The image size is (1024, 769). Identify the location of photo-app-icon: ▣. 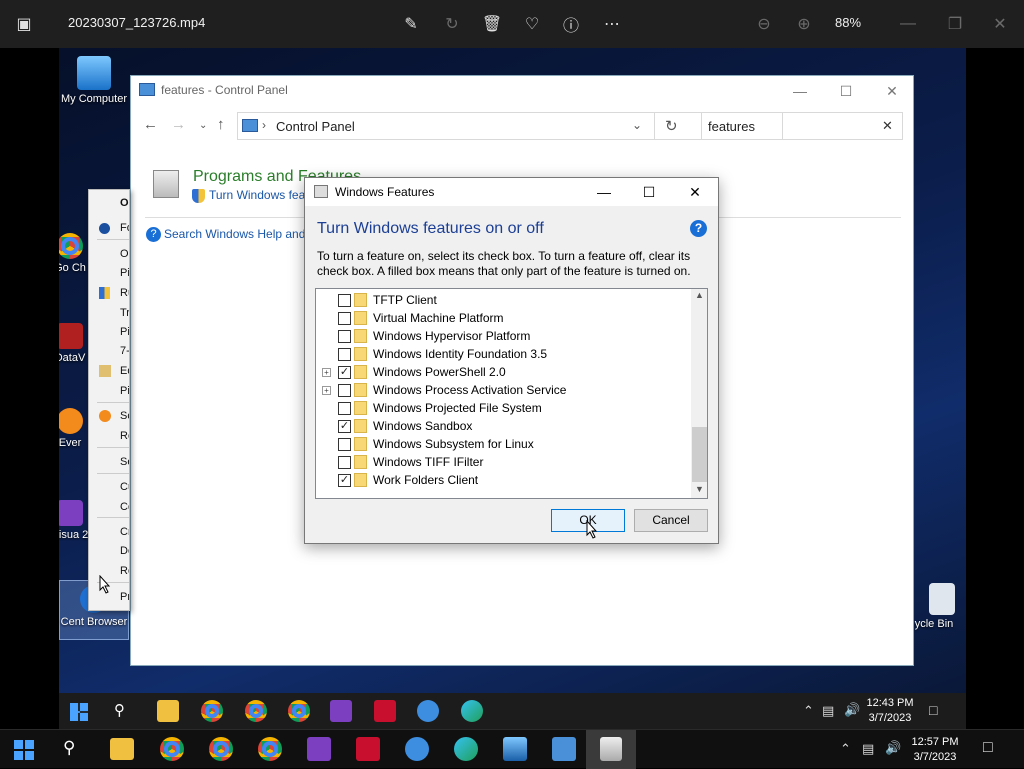
(24, 24).